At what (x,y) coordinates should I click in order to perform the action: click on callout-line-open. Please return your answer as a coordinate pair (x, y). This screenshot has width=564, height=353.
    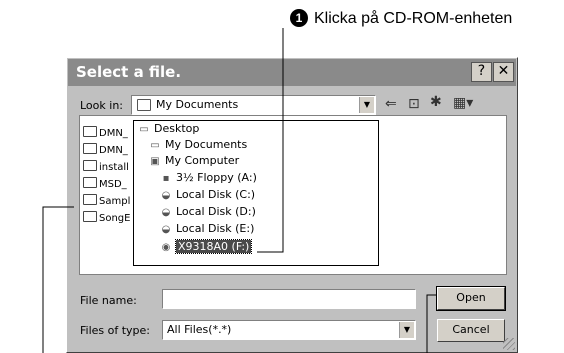
    Looking at the image, I should click on (431, 323).